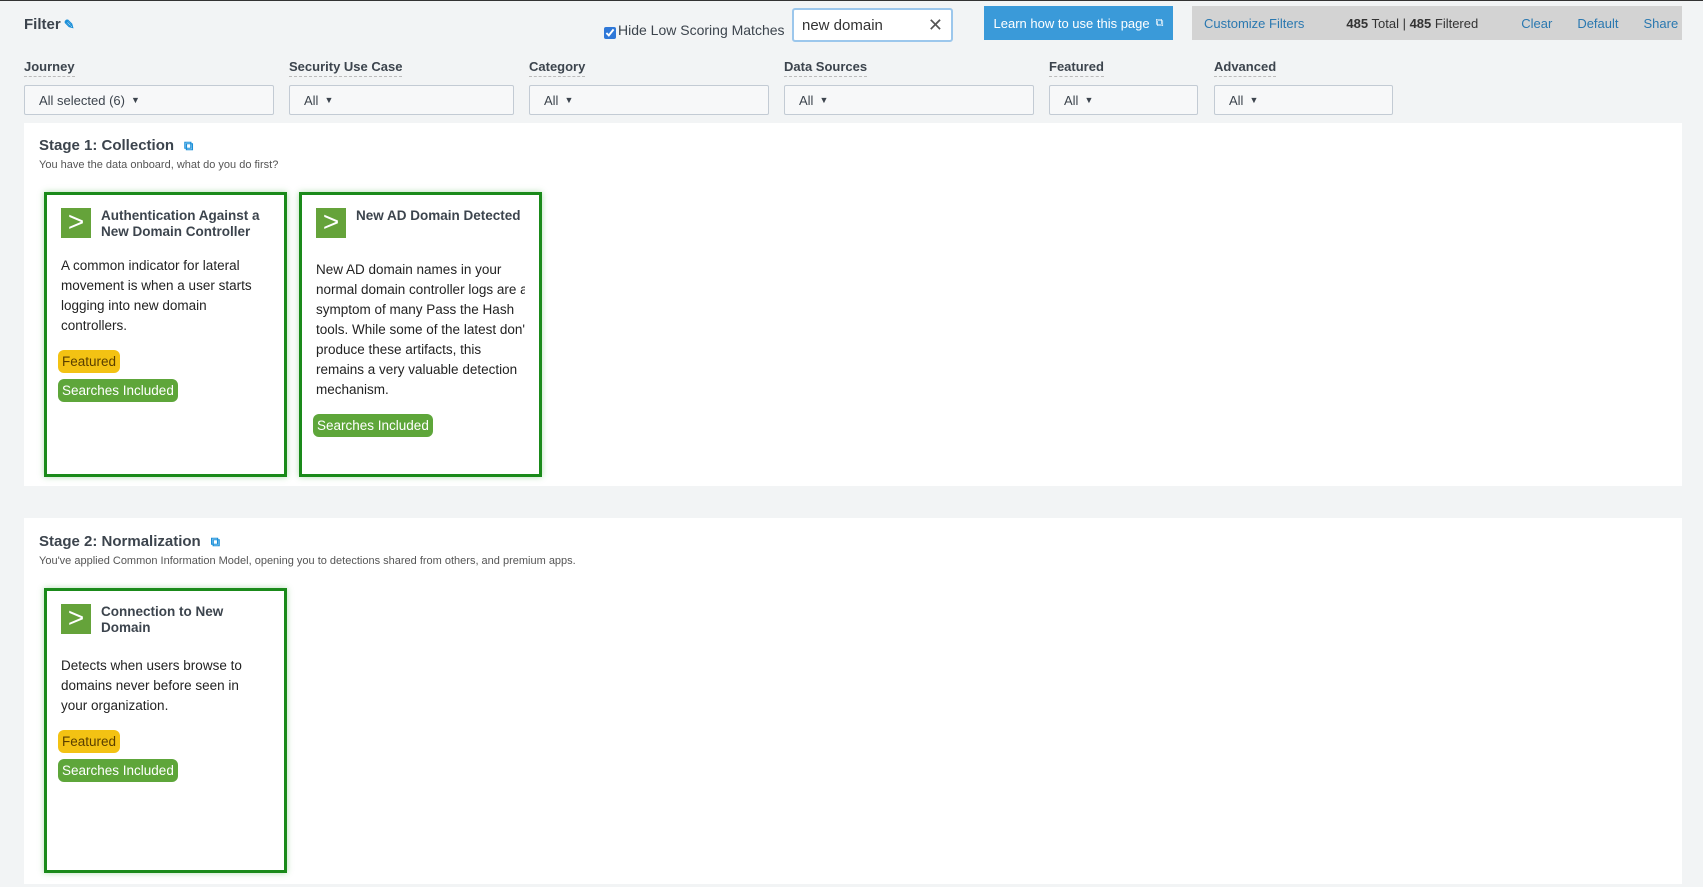  What do you see at coordinates (1597, 23) in the screenshot?
I see `default-link: Default` at bounding box center [1597, 23].